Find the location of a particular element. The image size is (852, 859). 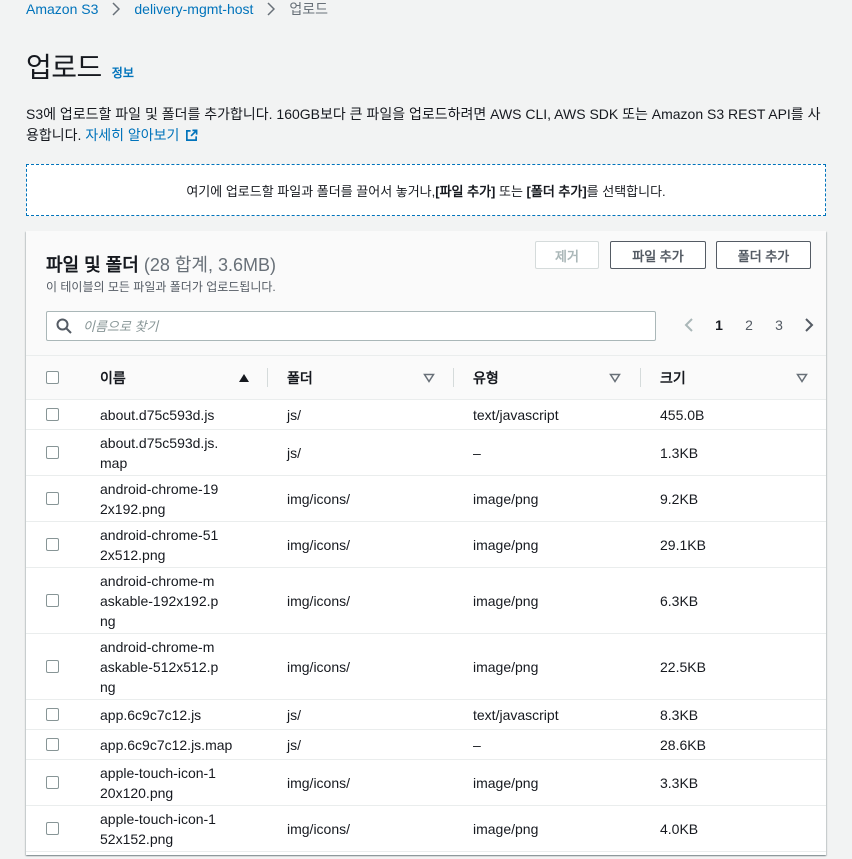

file-type: – is located at coordinates (477, 452).